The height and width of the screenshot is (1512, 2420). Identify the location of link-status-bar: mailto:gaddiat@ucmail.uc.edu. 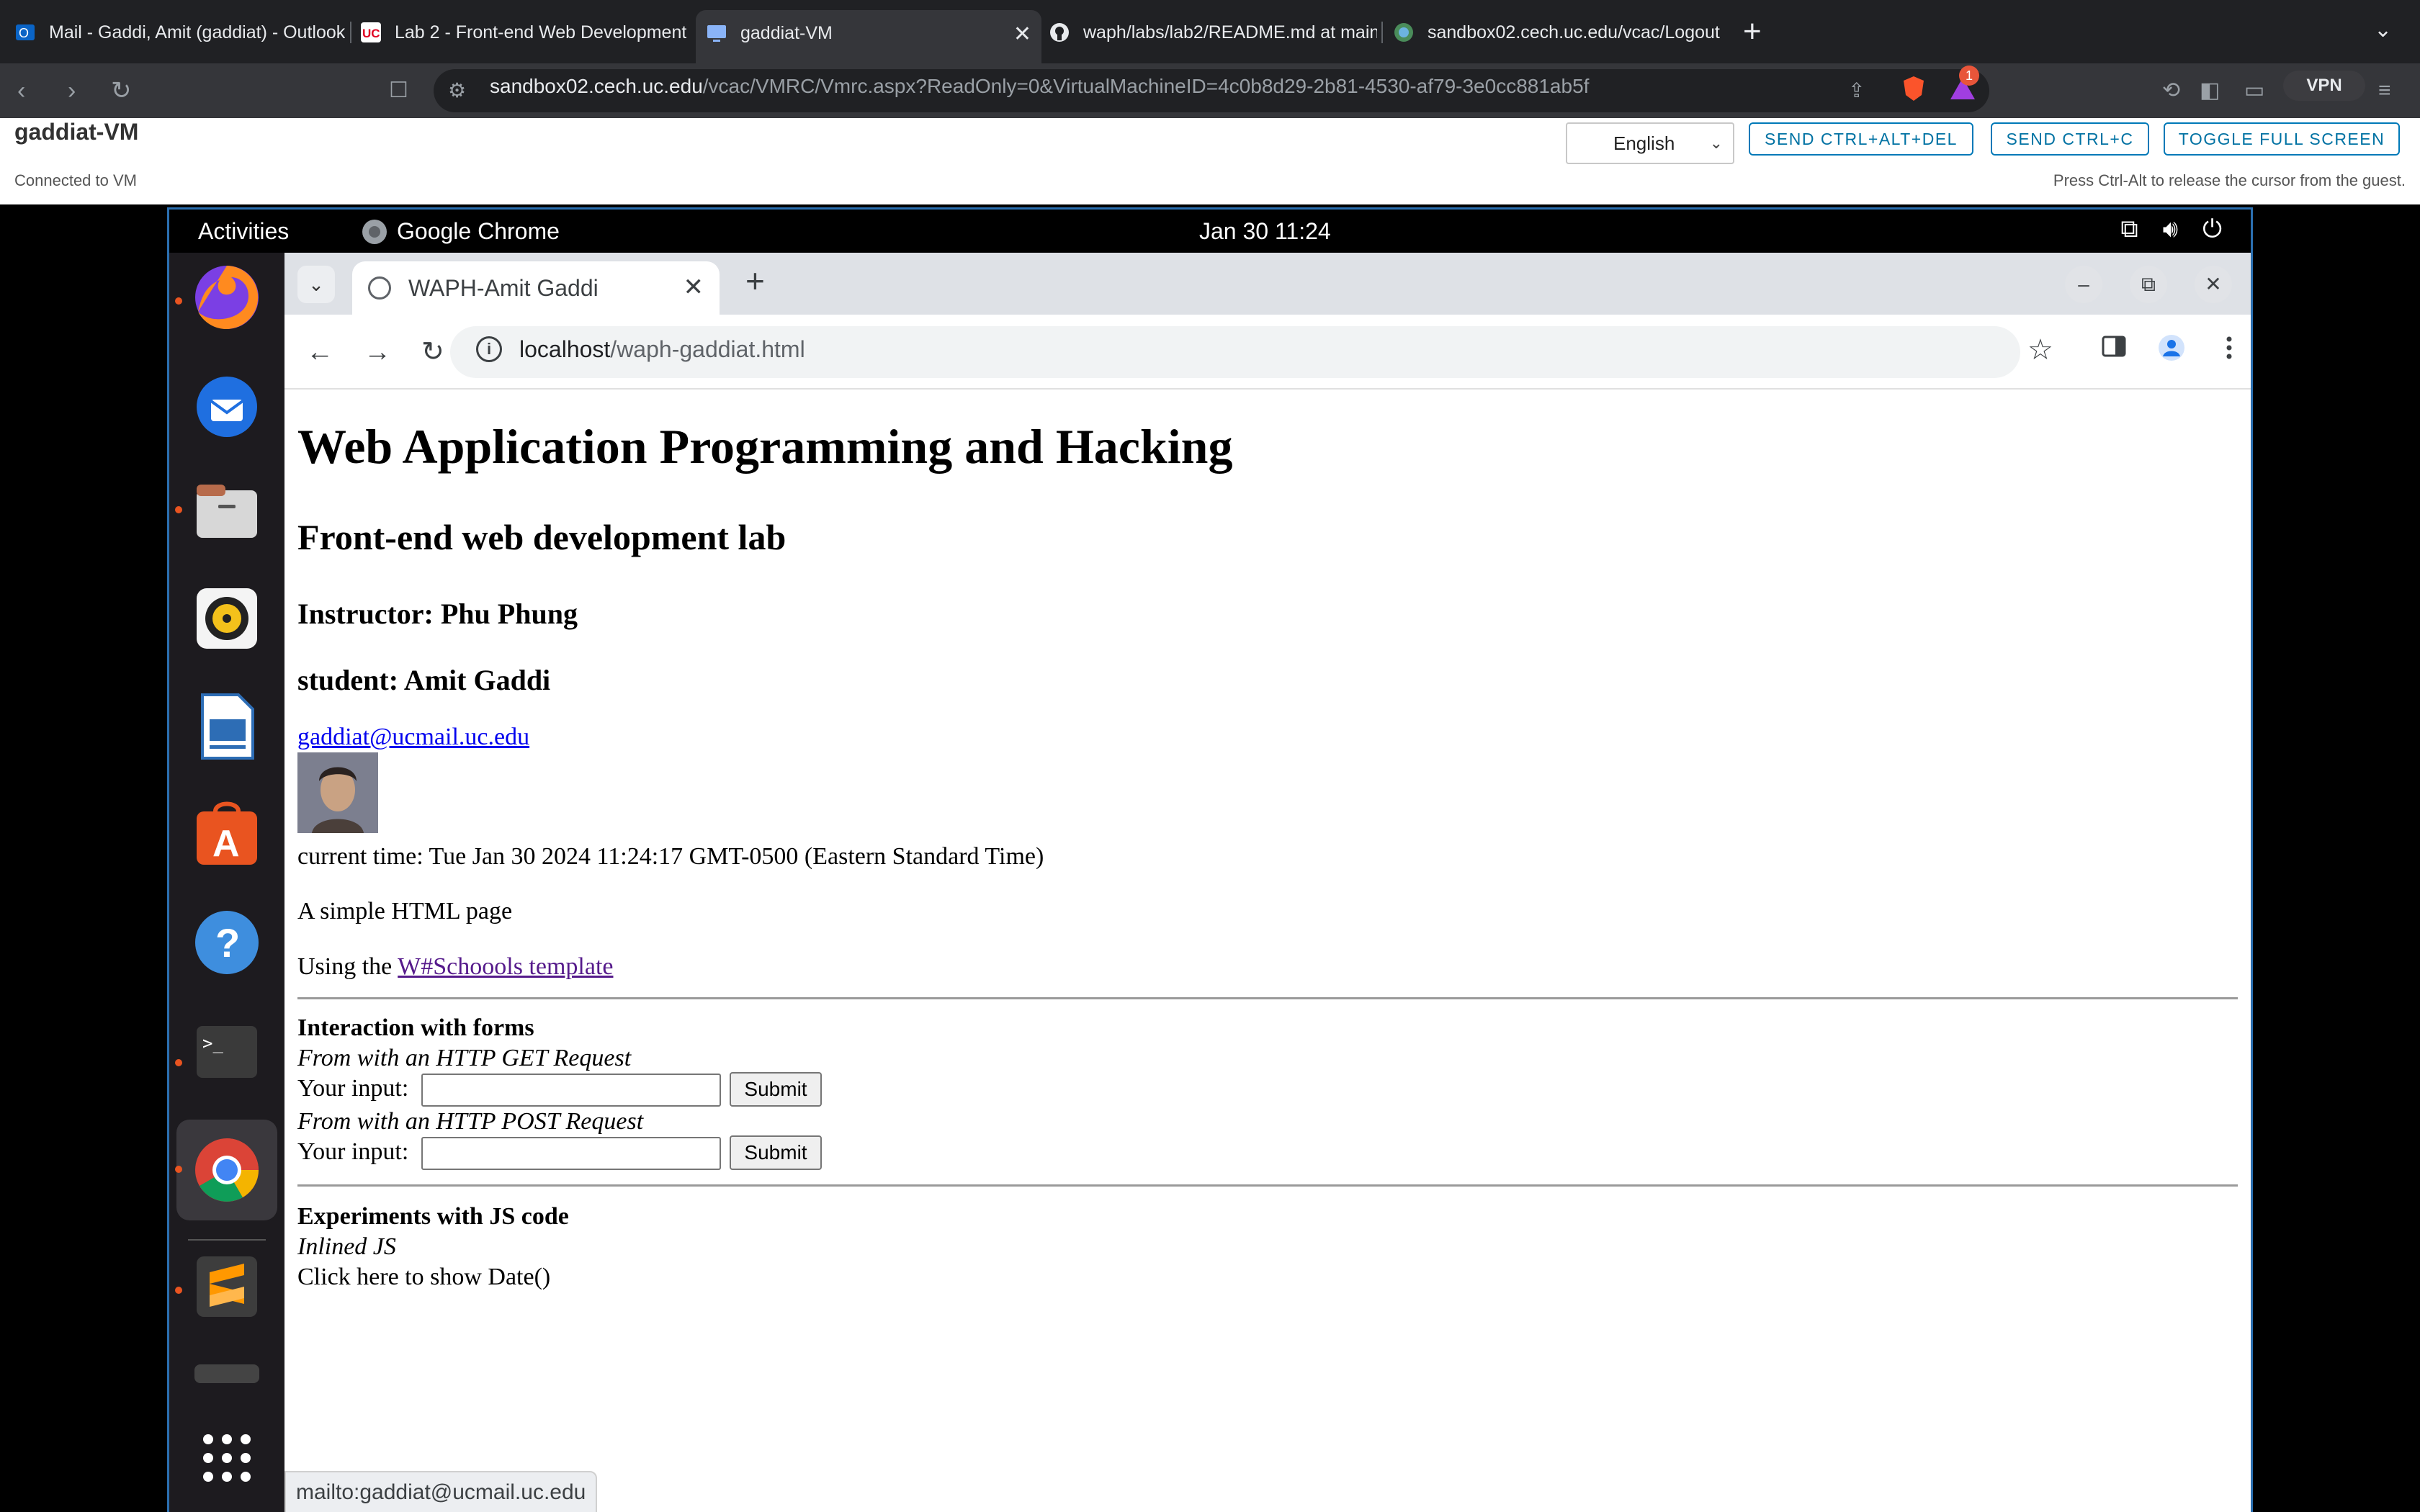
(441, 1491).